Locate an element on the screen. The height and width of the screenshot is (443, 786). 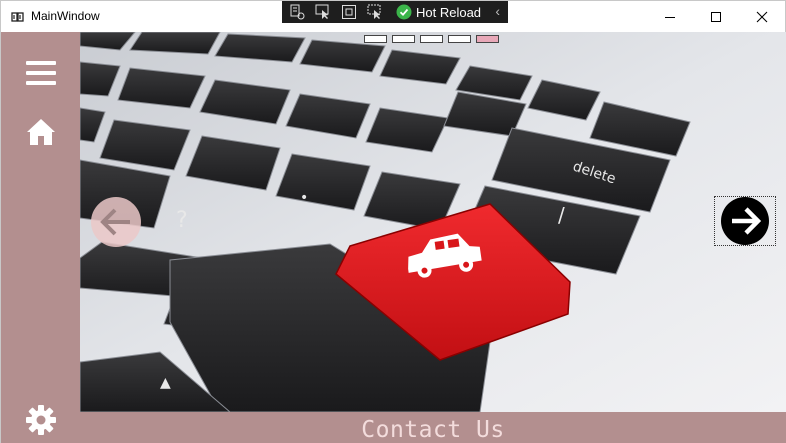
display-layout-adorners-button is located at coordinates (349, 12).